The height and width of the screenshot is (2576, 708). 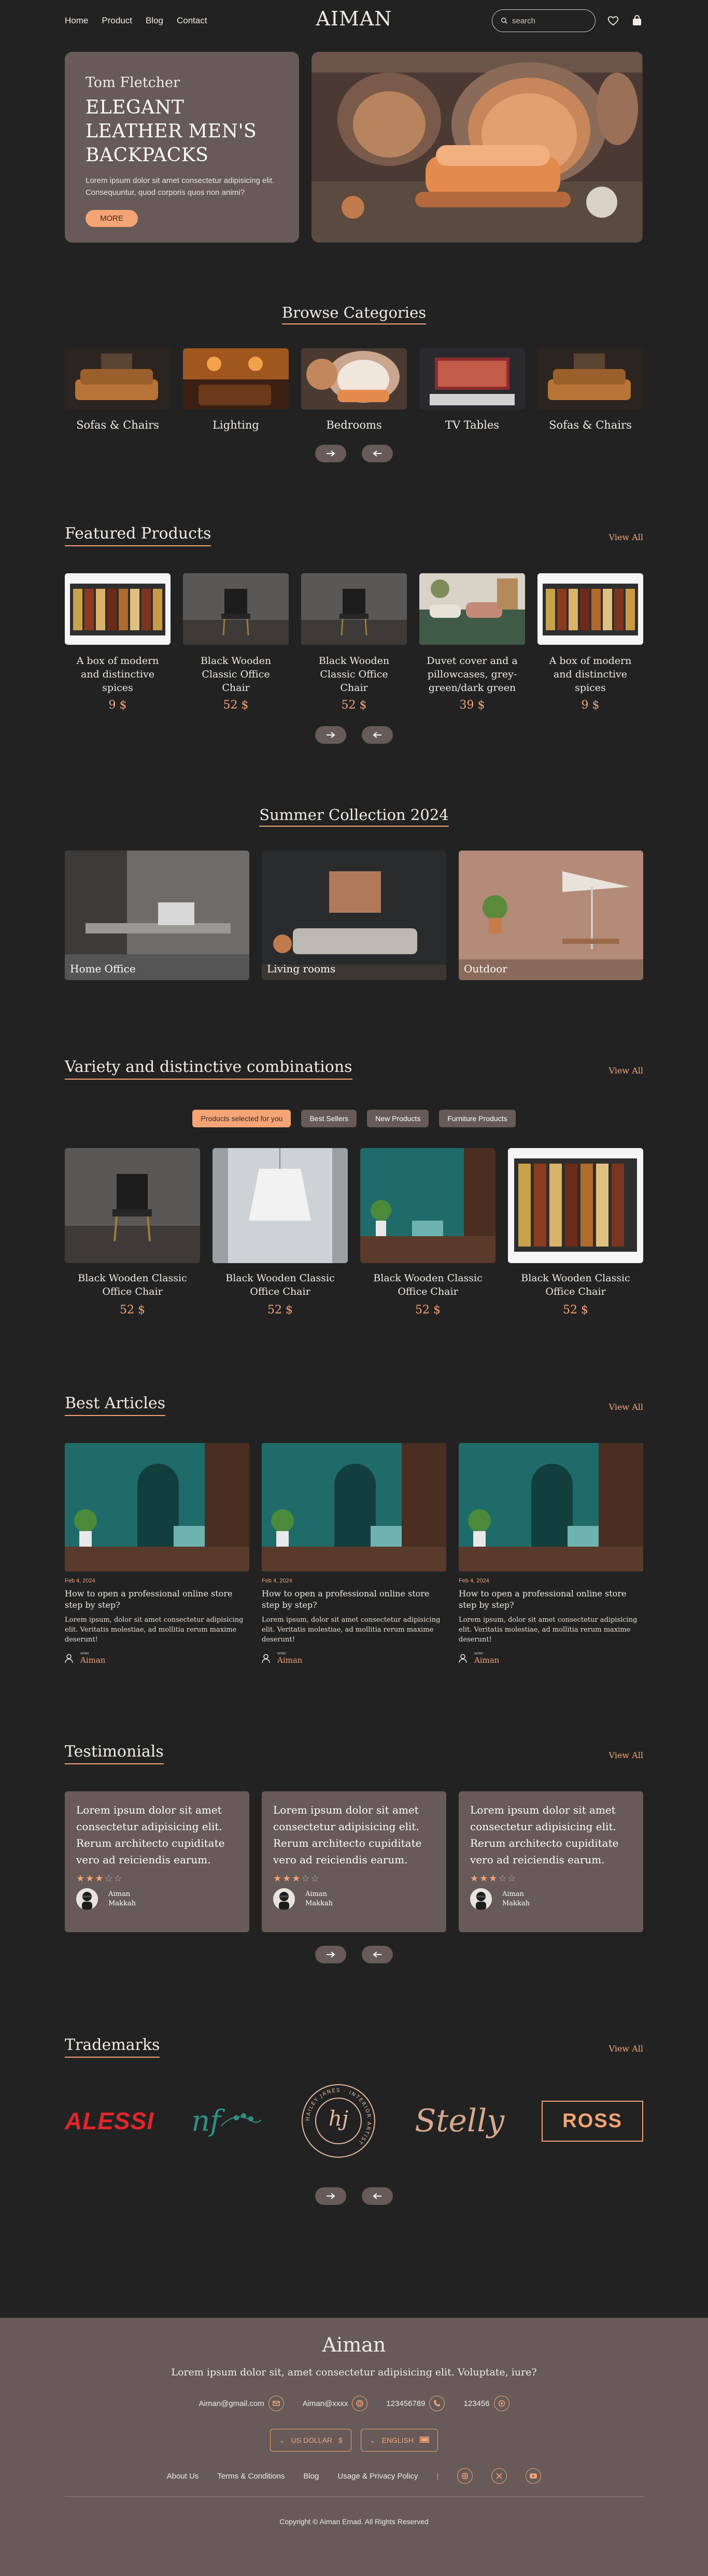 What do you see at coordinates (118, 378) in the screenshot?
I see `category-image` at bounding box center [118, 378].